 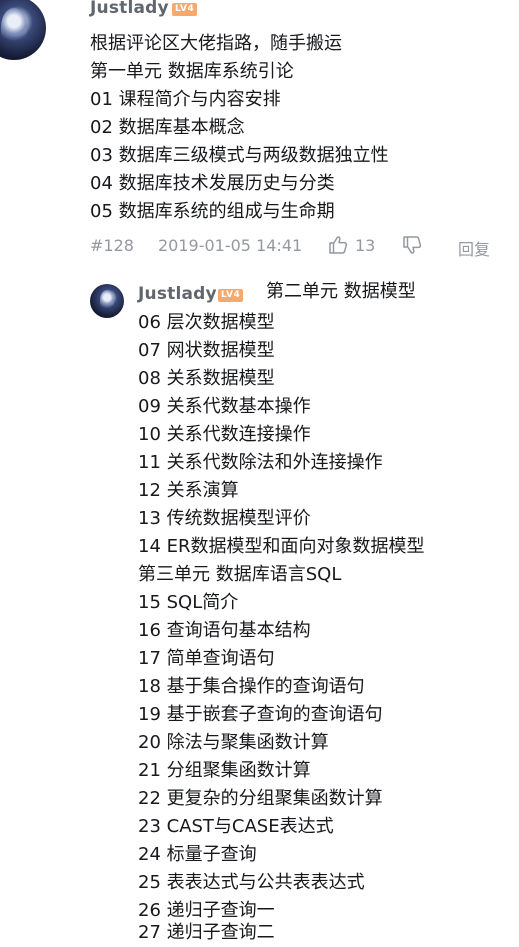 What do you see at coordinates (212, 183) in the screenshot?
I see `comment-line: 04 数据库技术发展历史与分类` at bounding box center [212, 183].